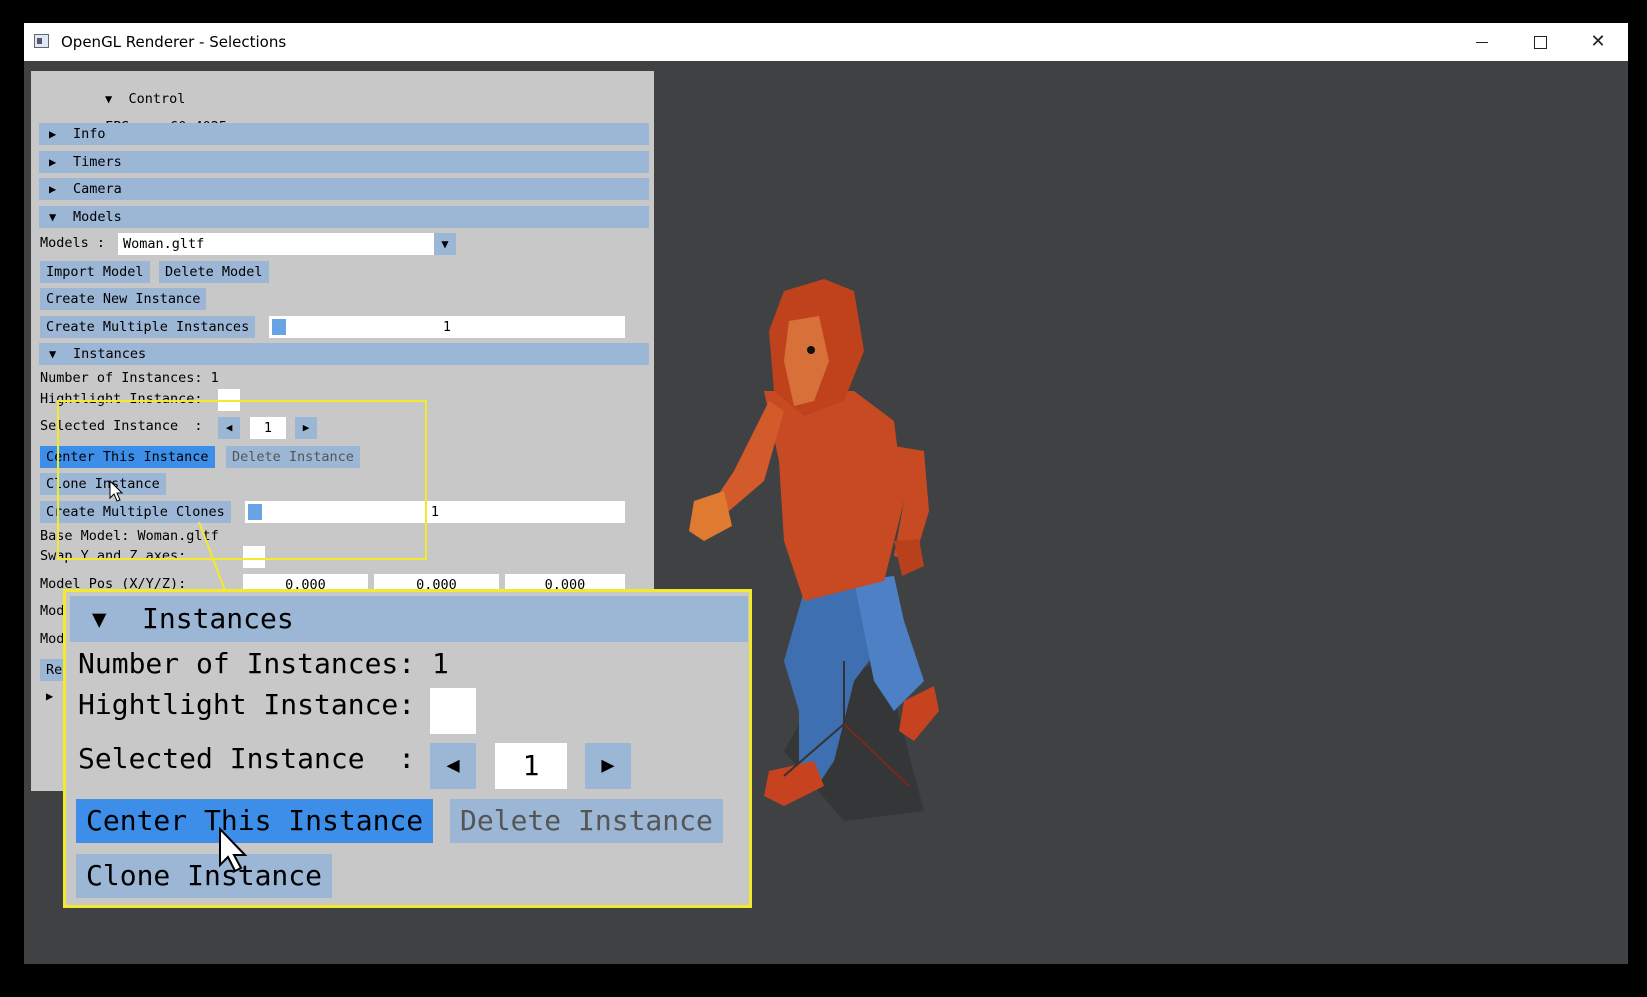 The width and height of the screenshot is (1647, 997). What do you see at coordinates (174, 42) in the screenshot?
I see `window-title: OpenGL Renderer - Selections` at bounding box center [174, 42].